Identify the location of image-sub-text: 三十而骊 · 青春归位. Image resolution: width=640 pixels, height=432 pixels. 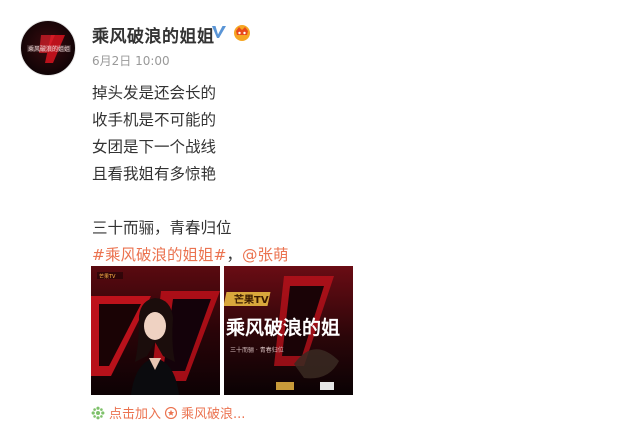
(257, 350).